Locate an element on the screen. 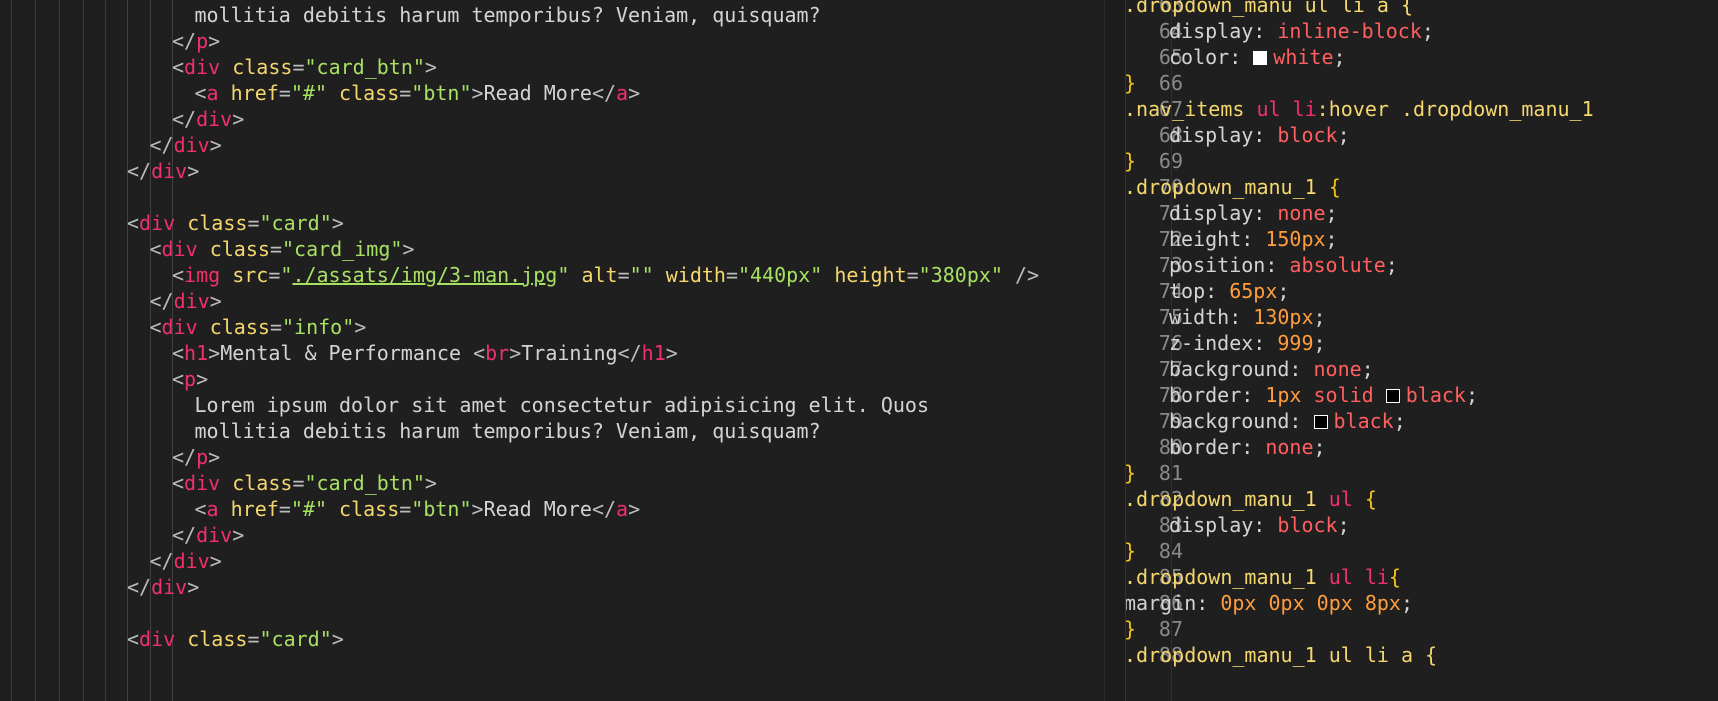  code-line: color: white; is located at coordinates (1257, 57).